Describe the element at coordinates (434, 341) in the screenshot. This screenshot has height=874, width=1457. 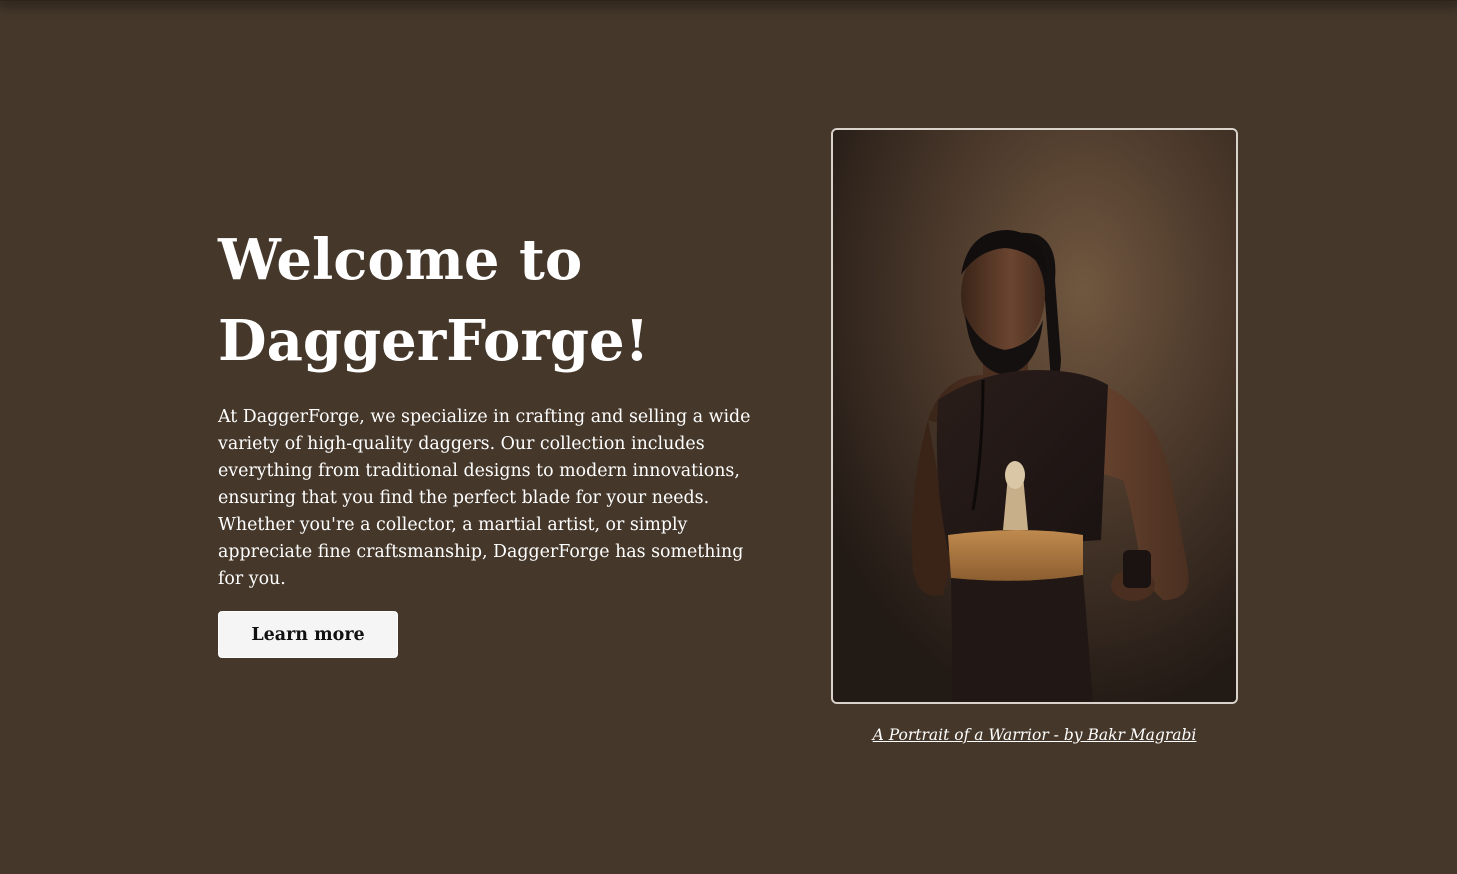
I see `hero-title-line-2: DaggerForge!` at that location.